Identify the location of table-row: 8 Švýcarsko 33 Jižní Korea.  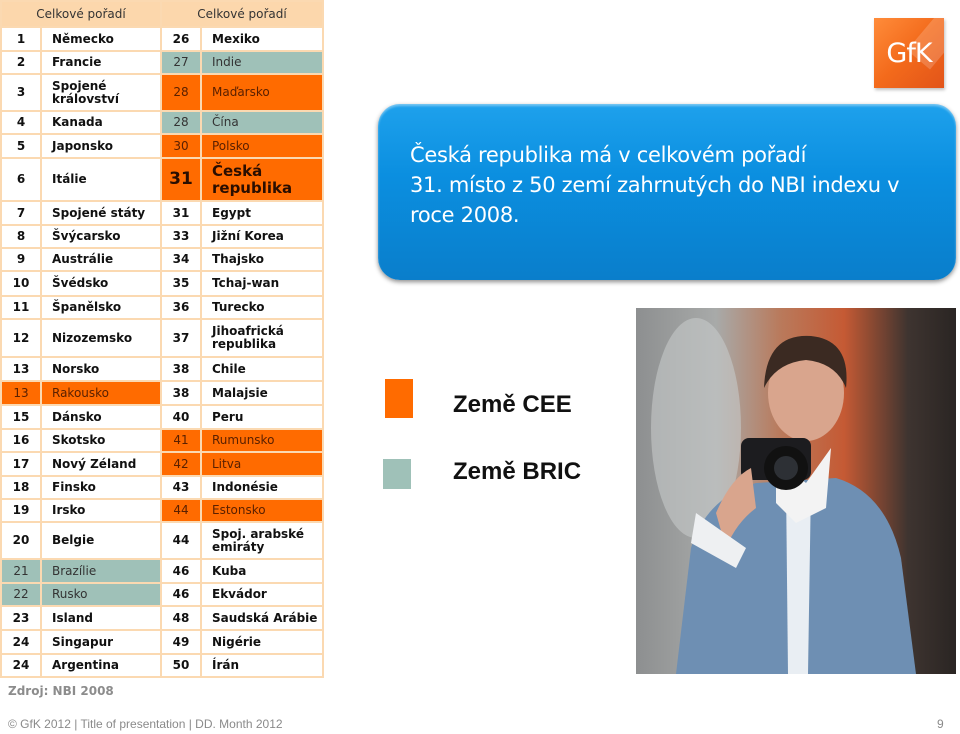
(162, 236).